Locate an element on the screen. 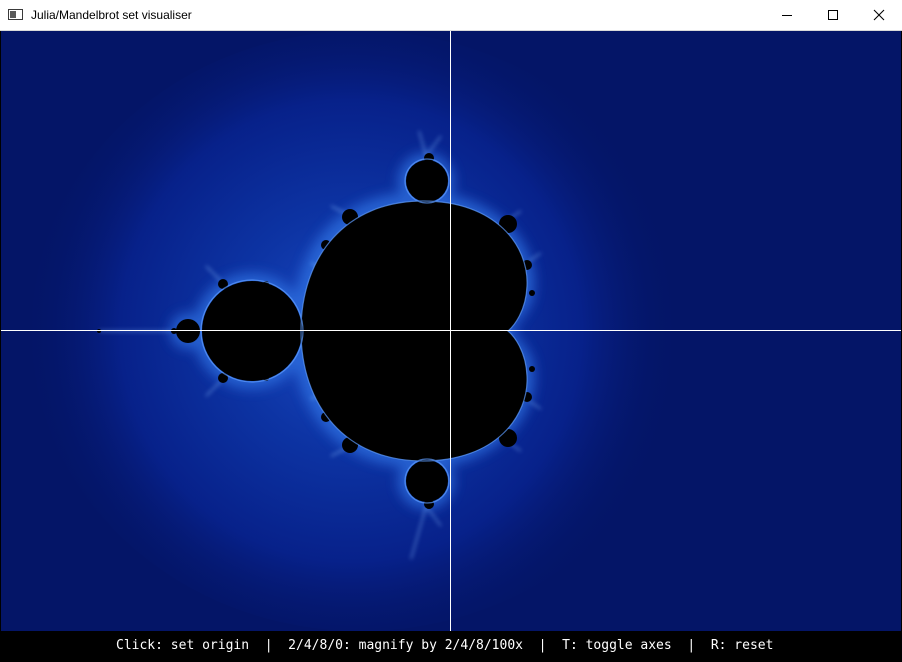 The image size is (902, 662). top-bulb is located at coordinates (427, 181).